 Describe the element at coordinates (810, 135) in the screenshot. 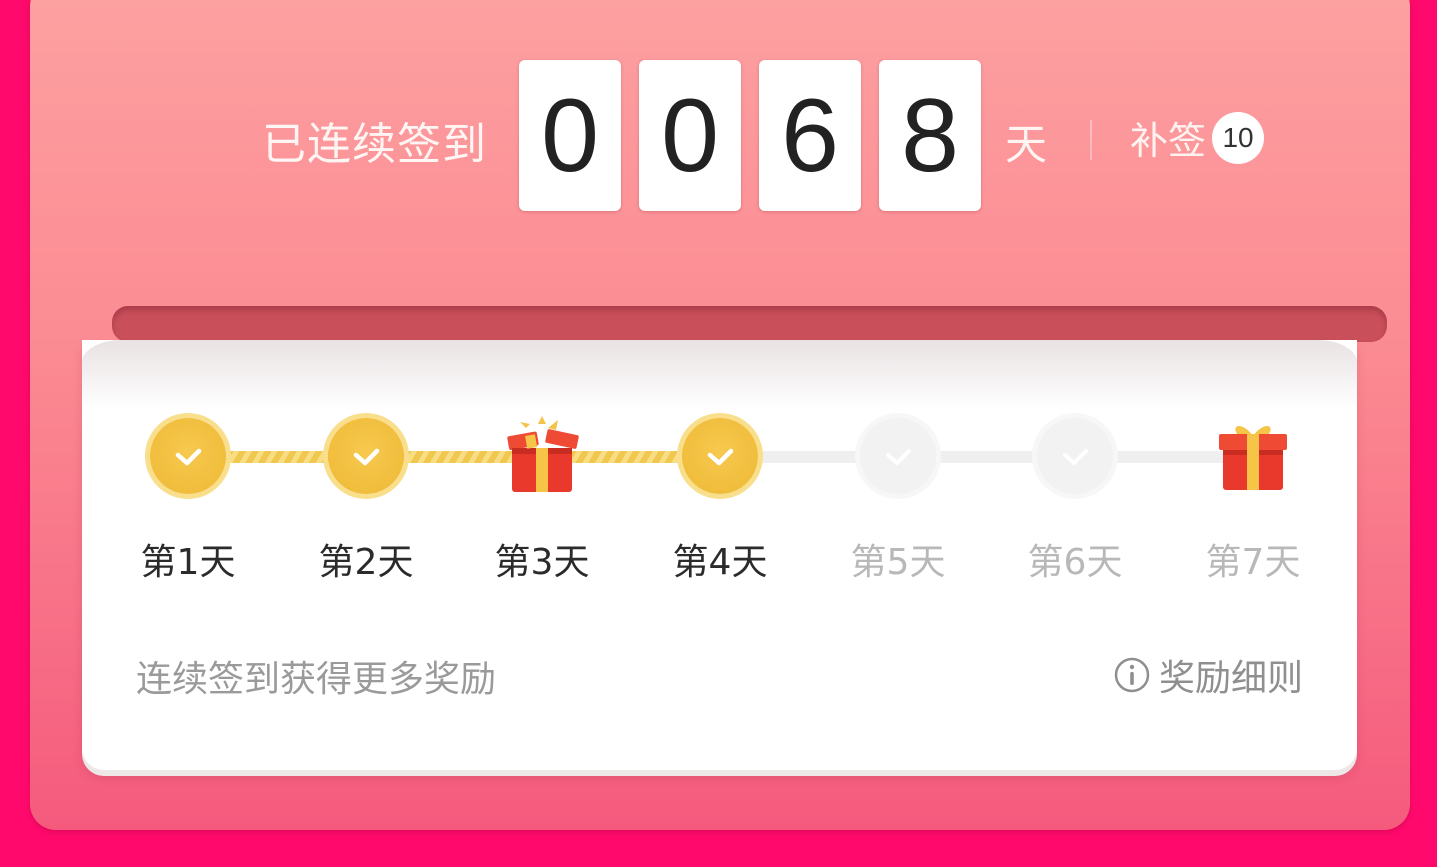

I see `streak-digit-3: 6` at that location.